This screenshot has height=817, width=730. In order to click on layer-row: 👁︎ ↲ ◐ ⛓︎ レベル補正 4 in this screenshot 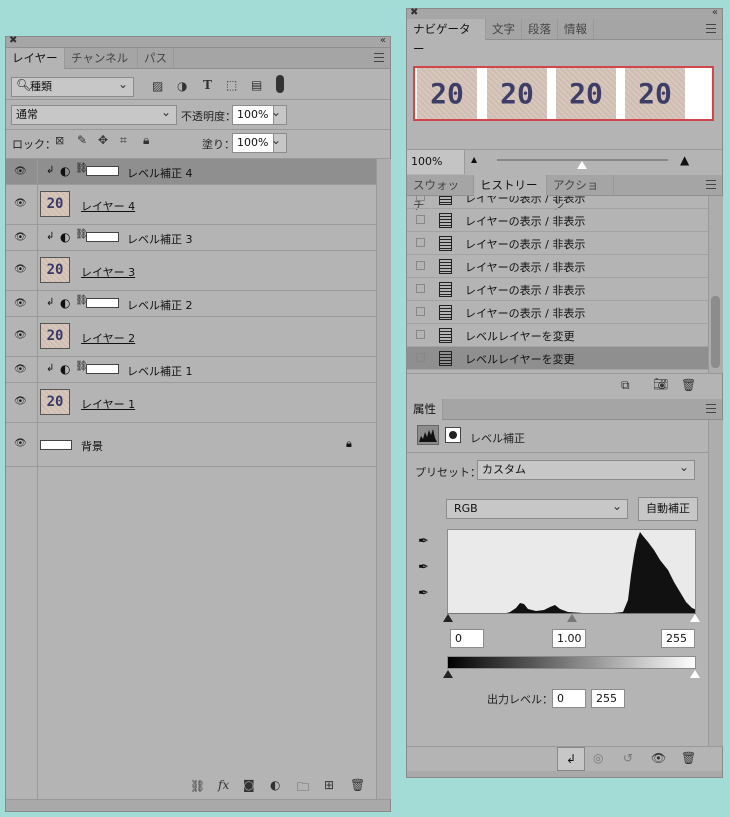, I will do `click(191, 172)`.